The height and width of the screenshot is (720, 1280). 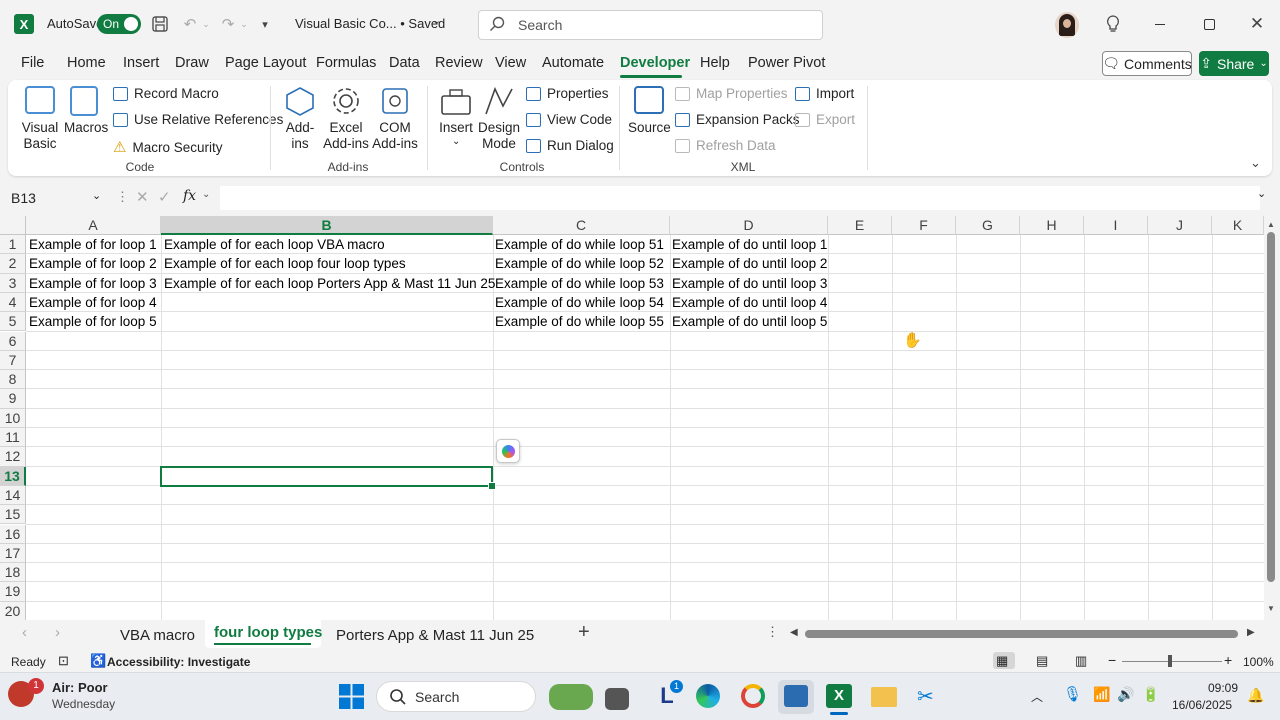 What do you see at coordinates (579, 244) in the screenshot?
I see `cell-c1: Example of do while loop 51` at bounding box center [579, 244].